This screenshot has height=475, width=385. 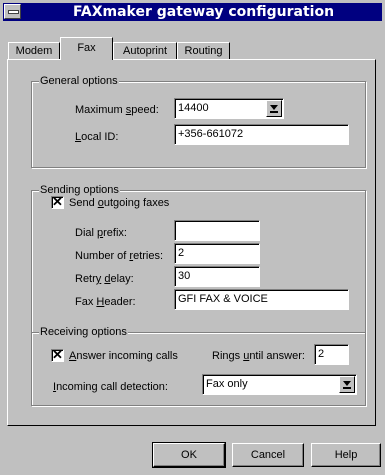 I want to click on title-bar: FAXmaker gateway configuration, so click(x=192, y=12).